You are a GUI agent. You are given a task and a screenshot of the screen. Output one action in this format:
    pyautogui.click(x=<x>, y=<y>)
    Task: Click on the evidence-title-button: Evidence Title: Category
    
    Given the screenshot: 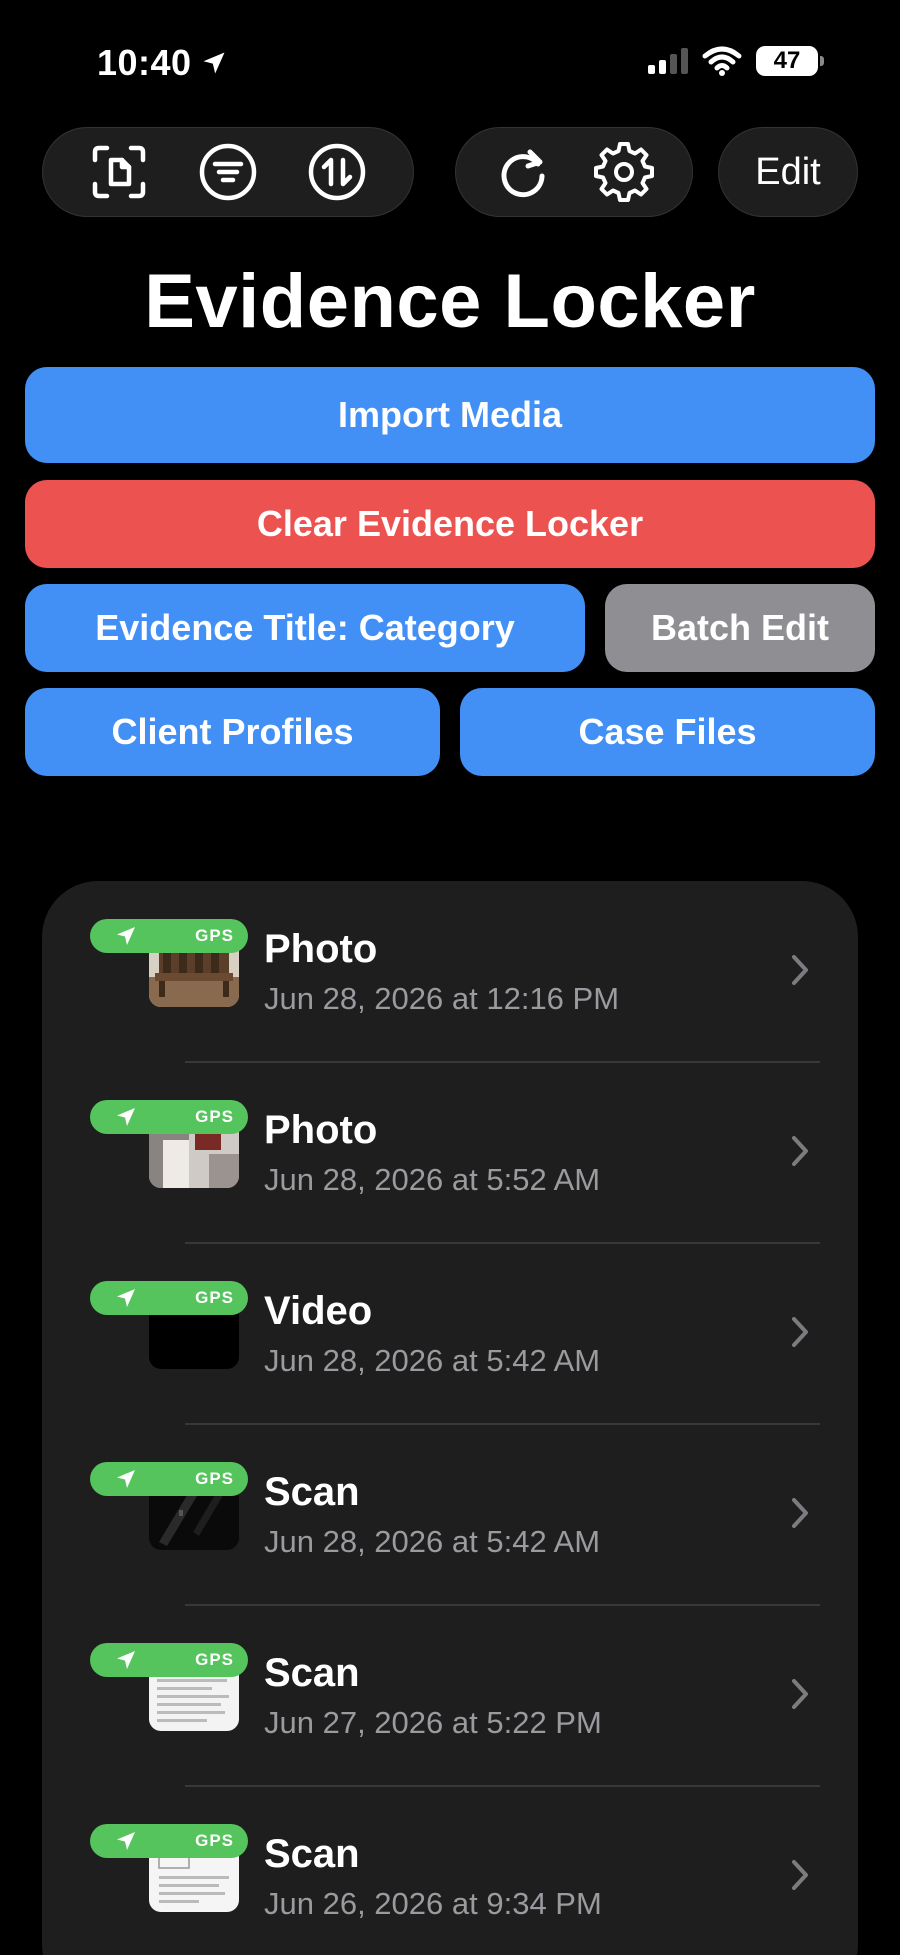 What is the action you would take?
    pyautogui.click(x=305, y=628)
    